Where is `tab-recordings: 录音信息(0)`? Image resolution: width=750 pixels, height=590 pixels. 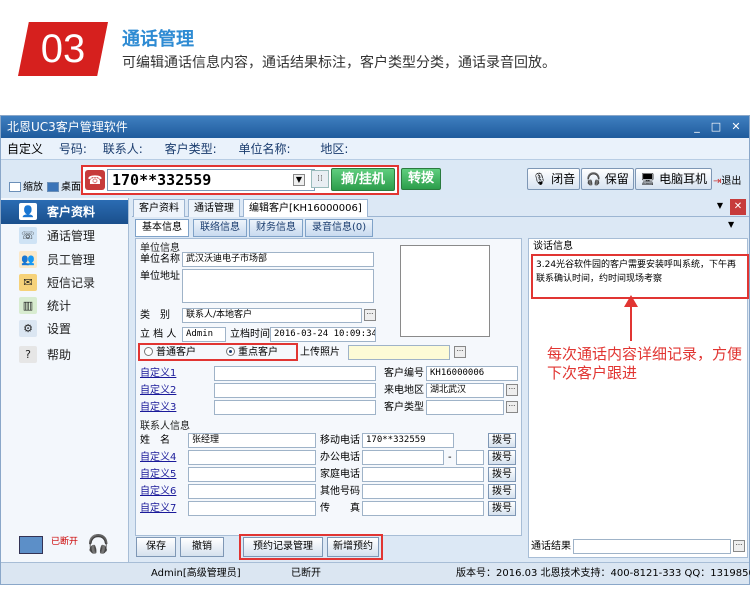
tab-recordings: 录音信息(0) is located at coordinates (339, 228).